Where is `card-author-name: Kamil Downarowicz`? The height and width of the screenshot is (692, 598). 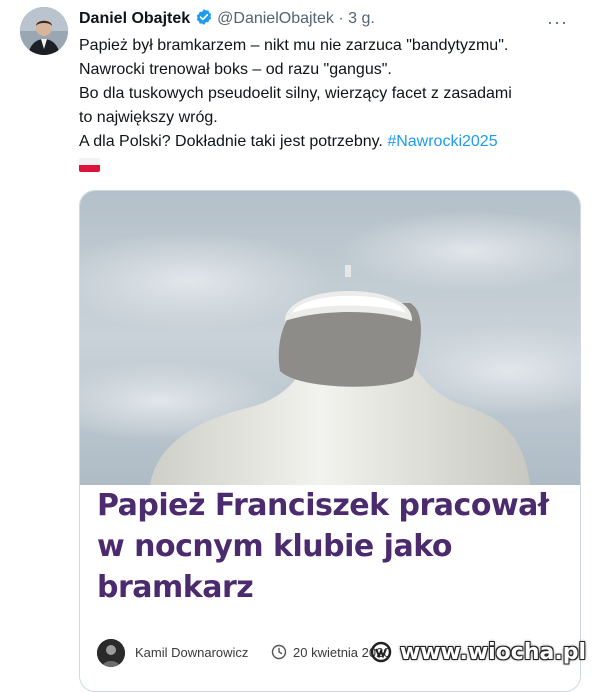
card-author-name: Kamil Downarowicz is located at coordinates (192, 652).